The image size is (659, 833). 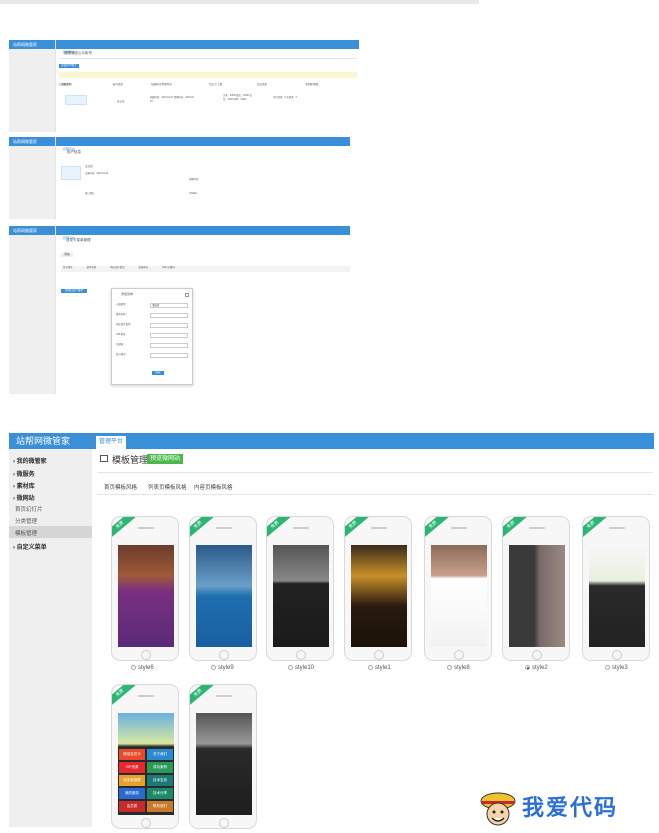 I want to click on top-strip, so click(x=239, y=2).